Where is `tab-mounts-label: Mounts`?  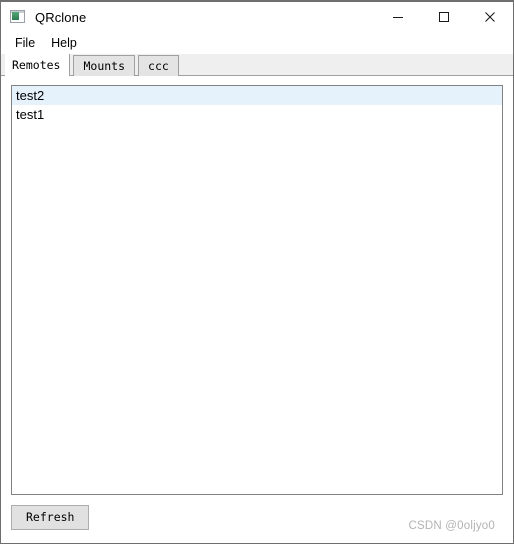 tab-mounts-label: Mounts is located at coordinates (104, 66).